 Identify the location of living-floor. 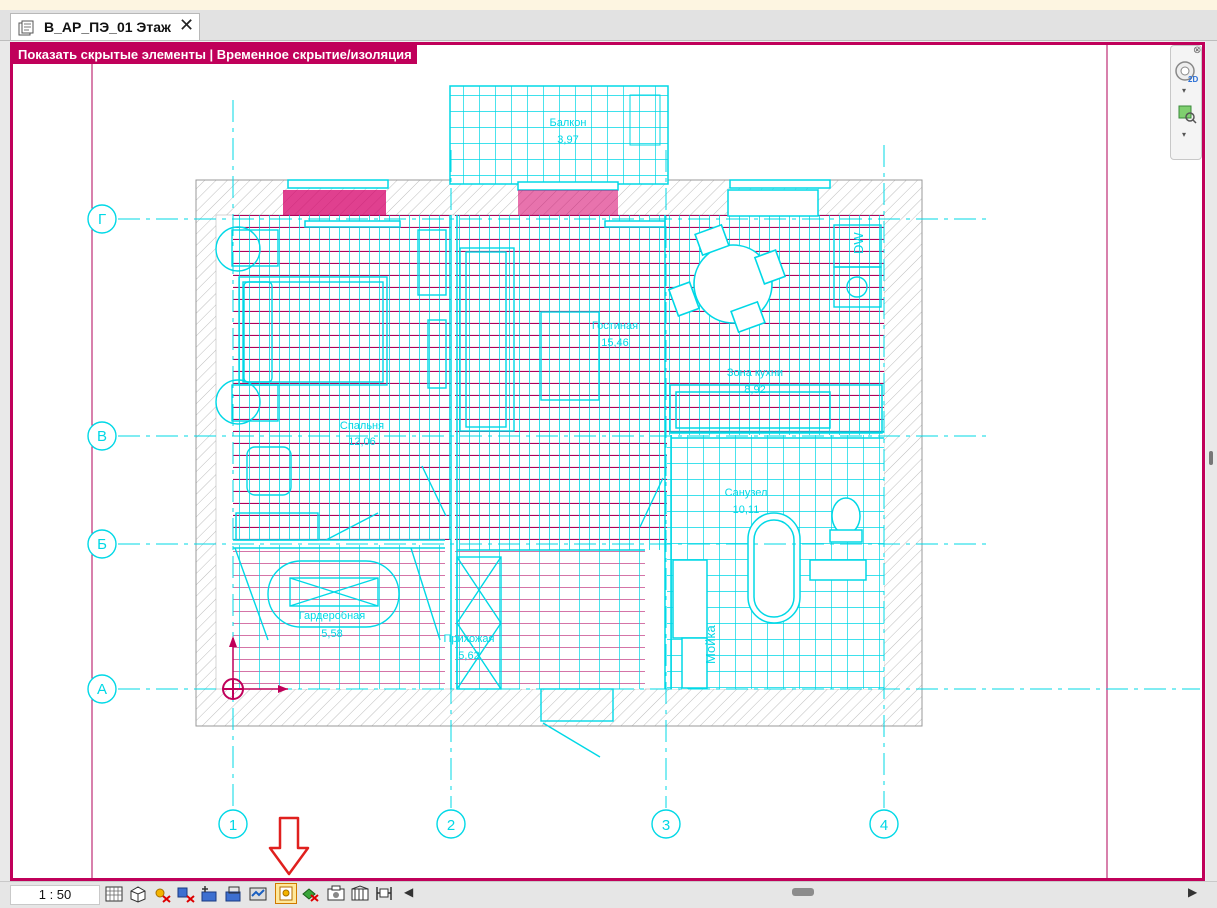
(561, 382).